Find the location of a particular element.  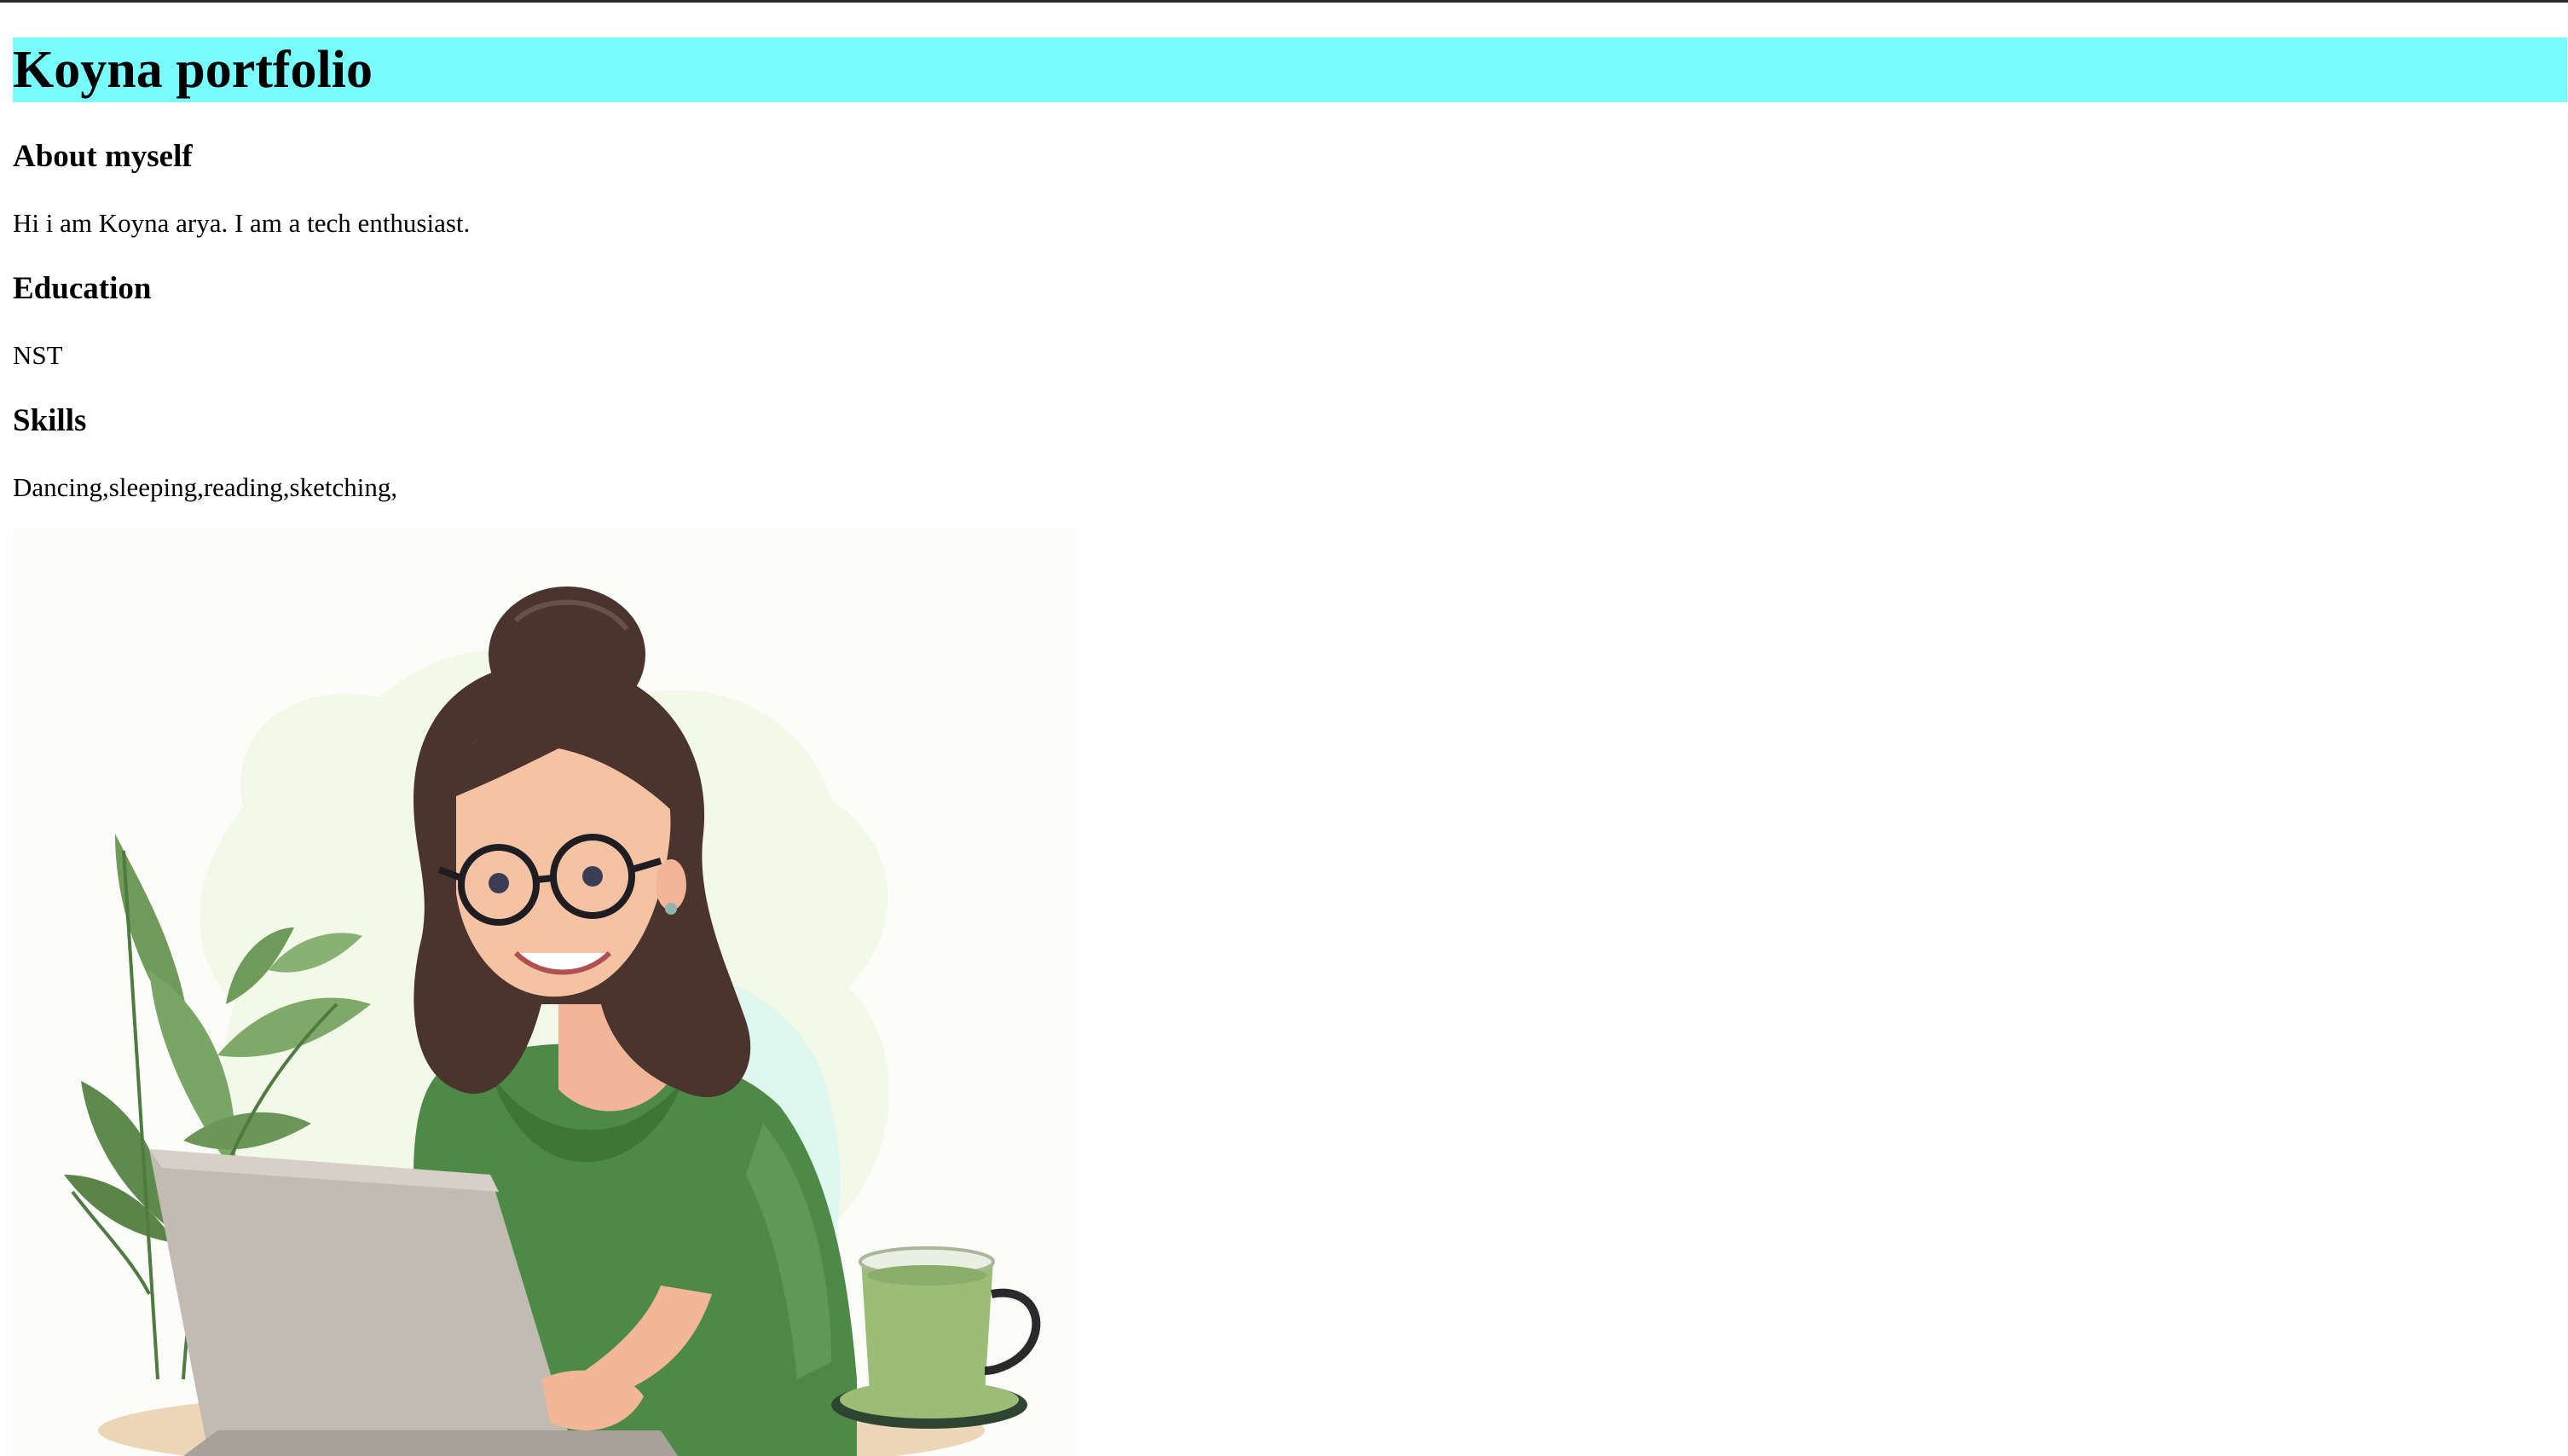

skills-heading: Skills is located at coordinates (50, 420).